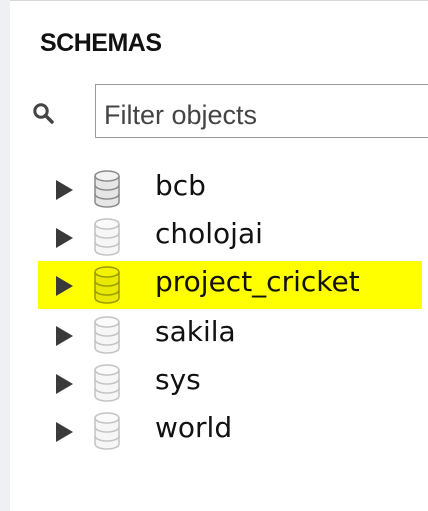 The height and width of the screenshot is (511, 428). I want to click on schema-label: sys, so click(178, 379).